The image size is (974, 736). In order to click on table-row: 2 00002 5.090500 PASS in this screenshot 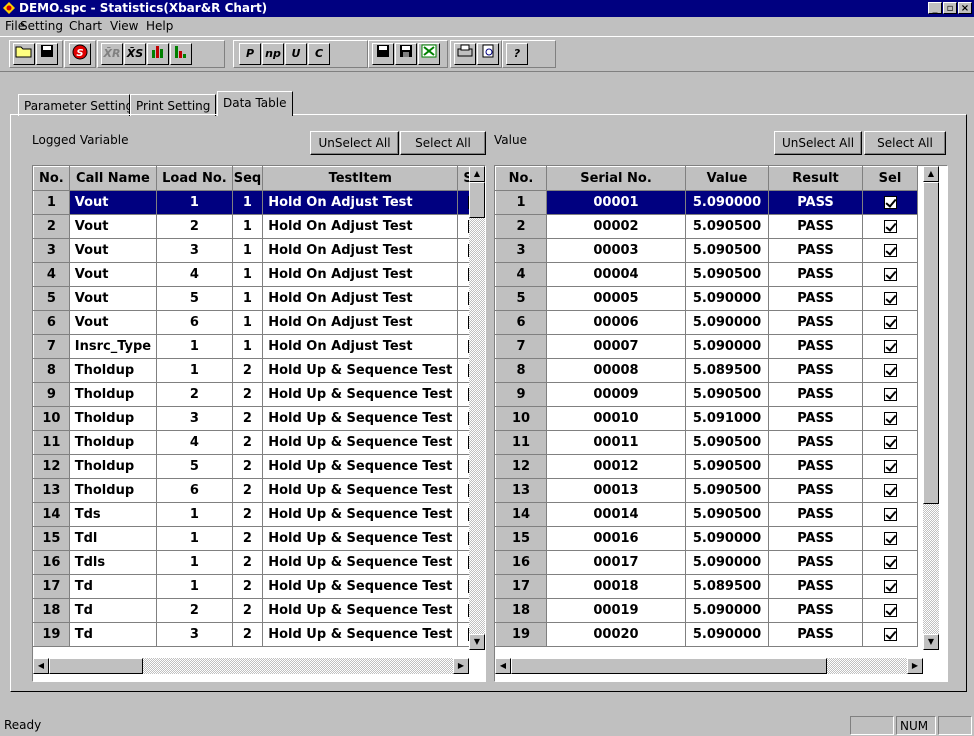, I will do `click(706, 226)`.